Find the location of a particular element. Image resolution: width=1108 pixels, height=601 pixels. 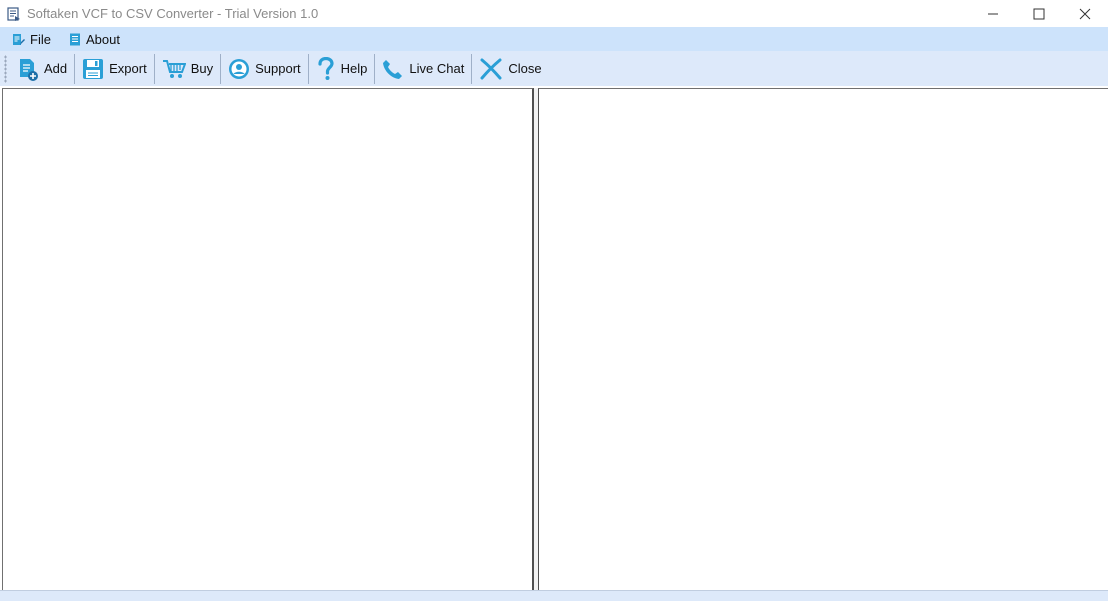

app-logo-icon is located at coordinates (13, 13).